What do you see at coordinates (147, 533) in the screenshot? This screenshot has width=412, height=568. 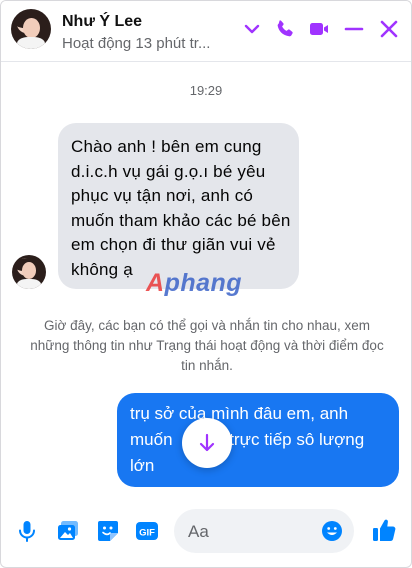 I see `svg-text: GIF` at bounding box center [147, 533].